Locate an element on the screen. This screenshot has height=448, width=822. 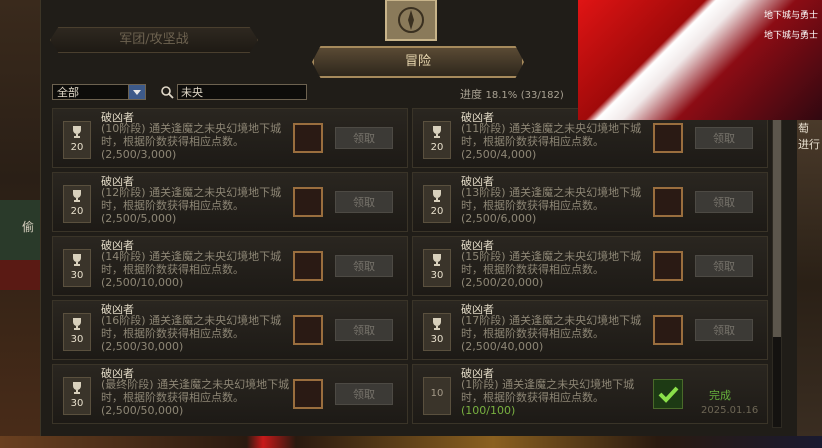
category-select: 全部 is located at coordinates (99, 92).